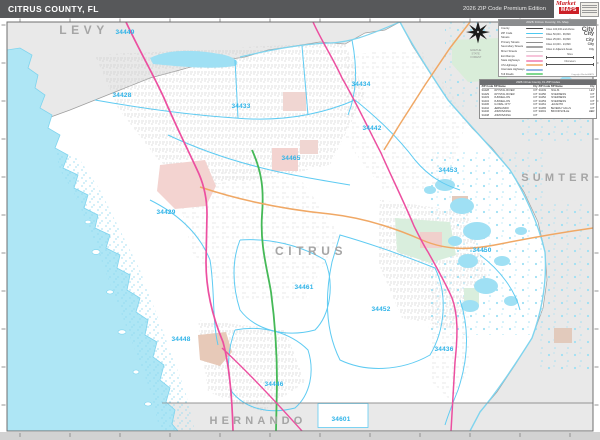 This screenshot has width=600, height=440. What do you see at coordinates (558, 44) in the screenshot?
I see `legend-city-label: Cities 10,000 - 24,999` at bounding box center [558, 44].